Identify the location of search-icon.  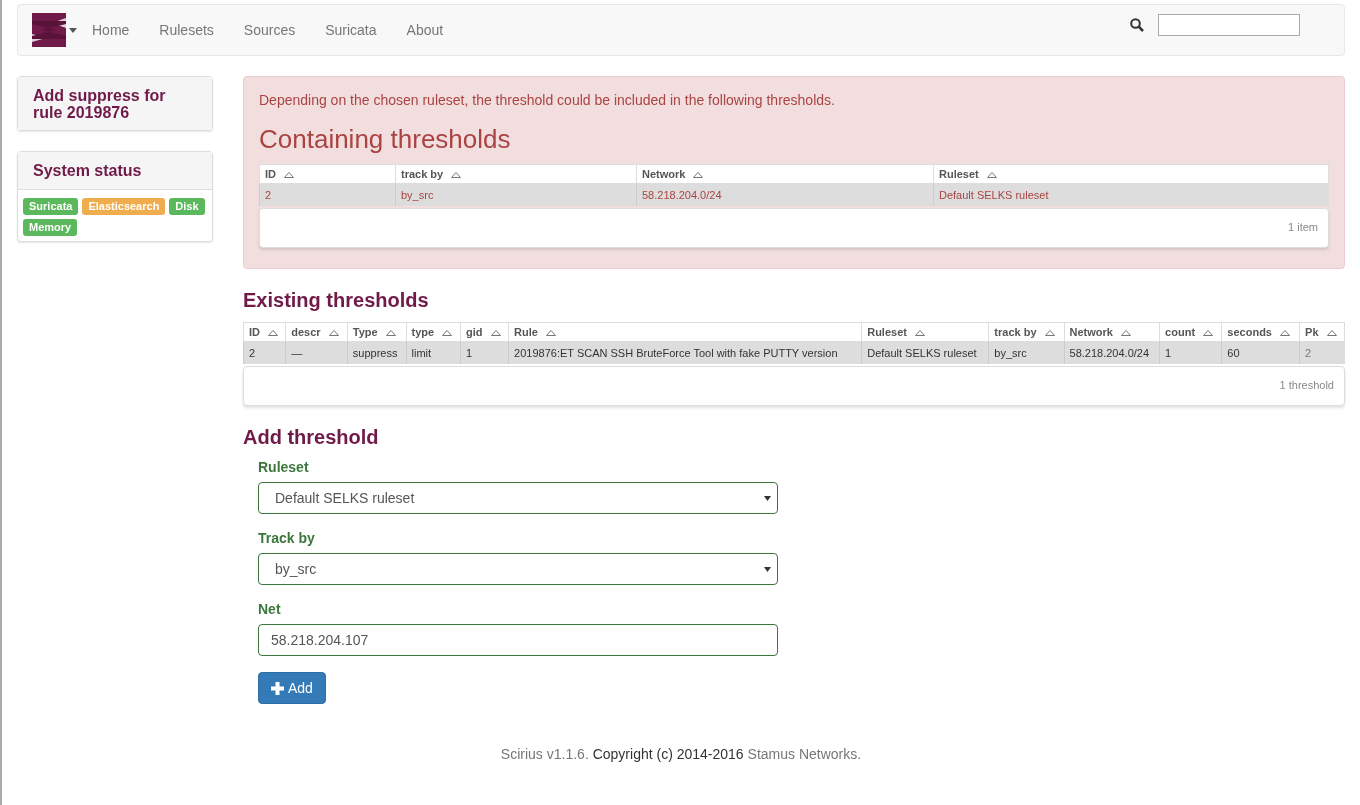
(1137, 25).